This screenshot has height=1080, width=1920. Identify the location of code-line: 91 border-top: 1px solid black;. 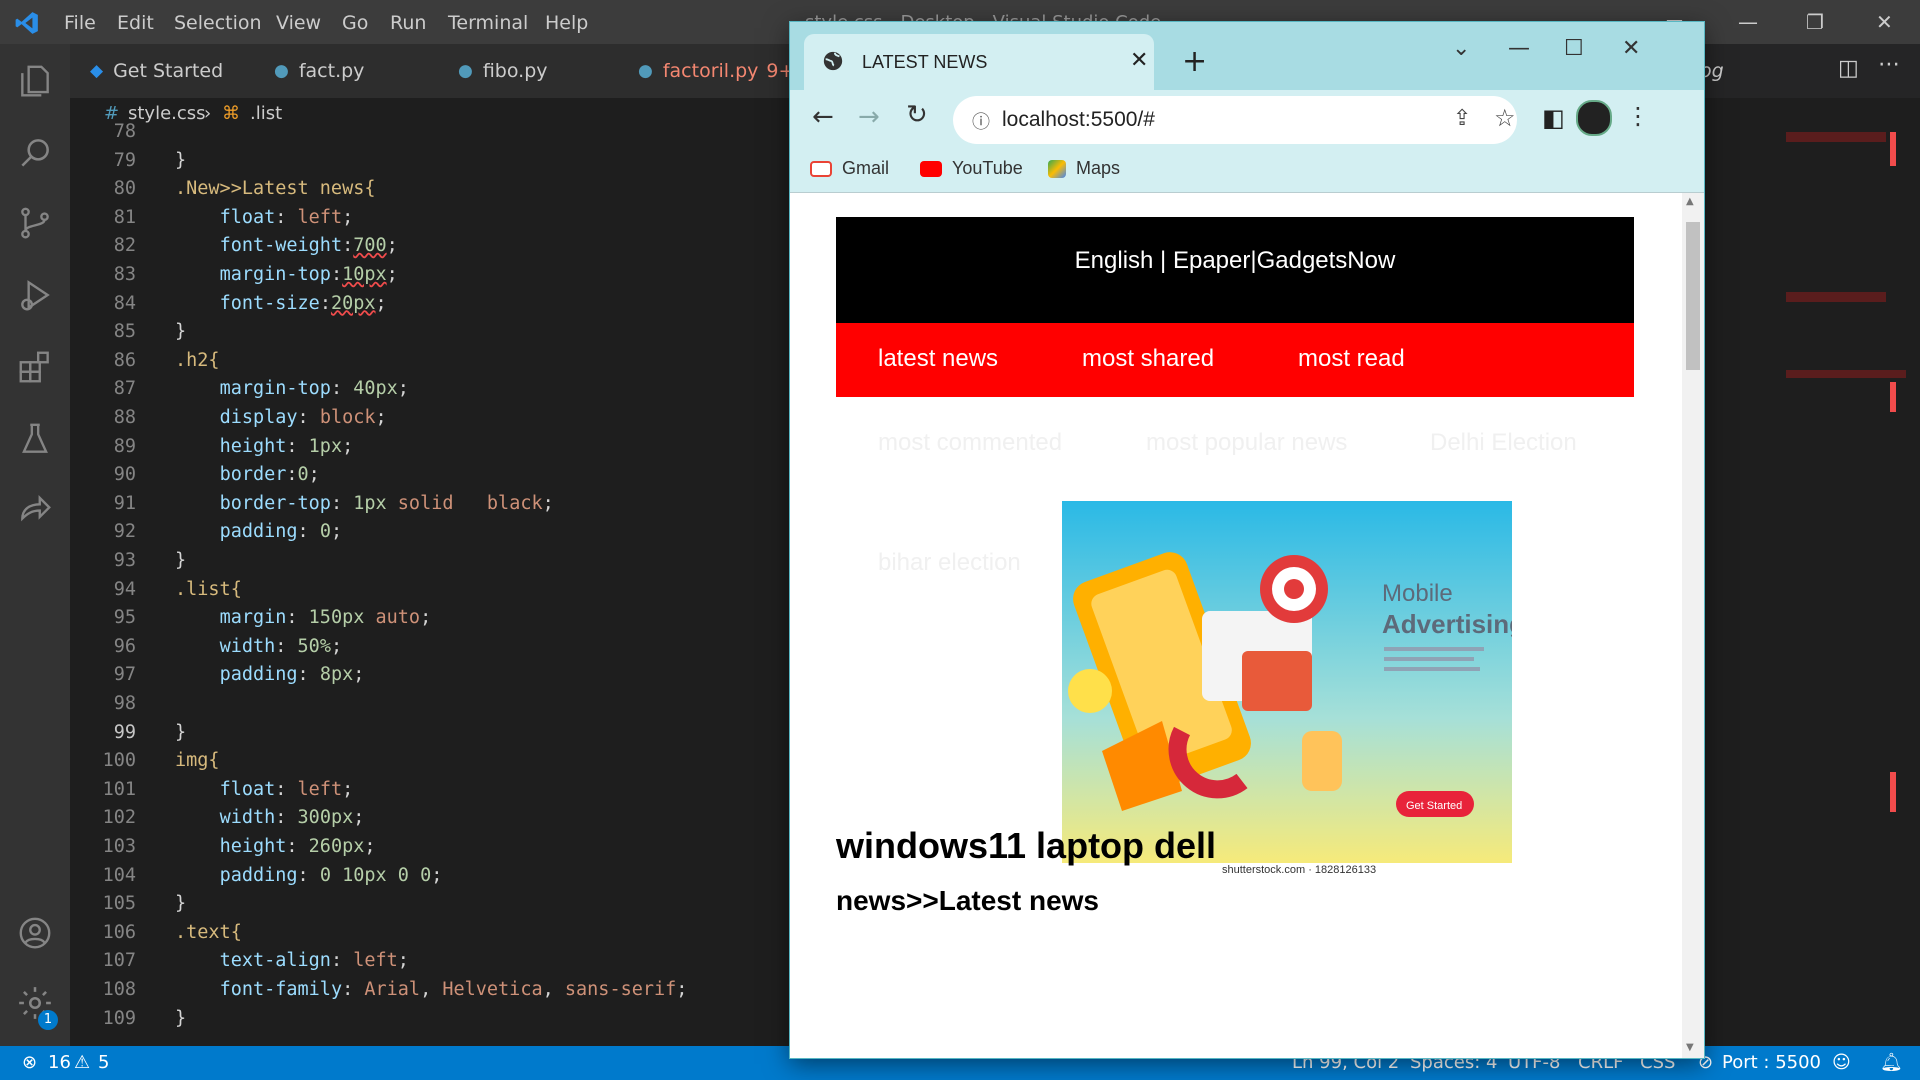
(312, 504).